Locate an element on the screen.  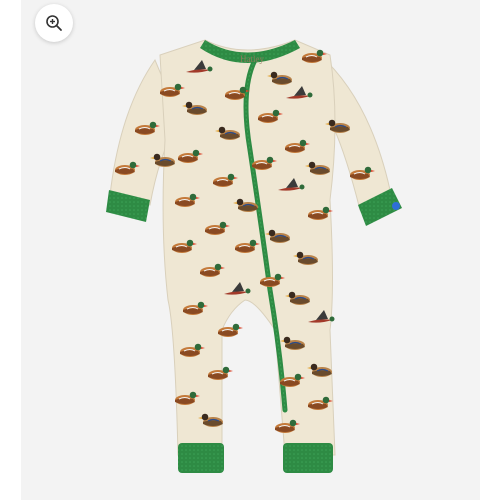
brand-label: Hatley is located at coordinates (252, 59).